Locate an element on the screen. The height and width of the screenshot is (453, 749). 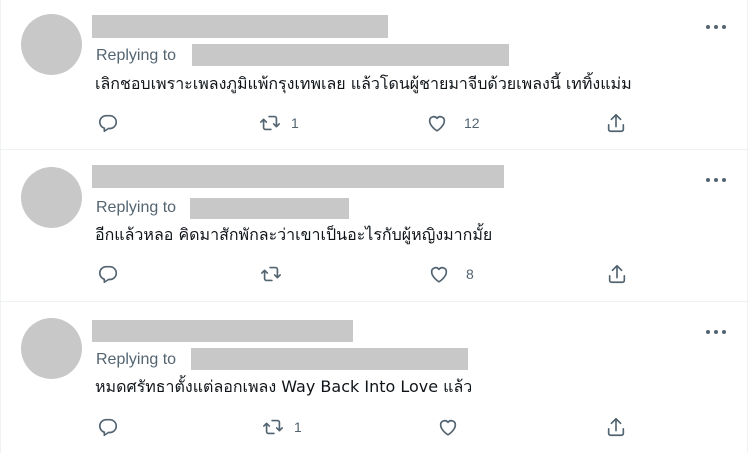
retweet-button is located at coordinates (276, 274).